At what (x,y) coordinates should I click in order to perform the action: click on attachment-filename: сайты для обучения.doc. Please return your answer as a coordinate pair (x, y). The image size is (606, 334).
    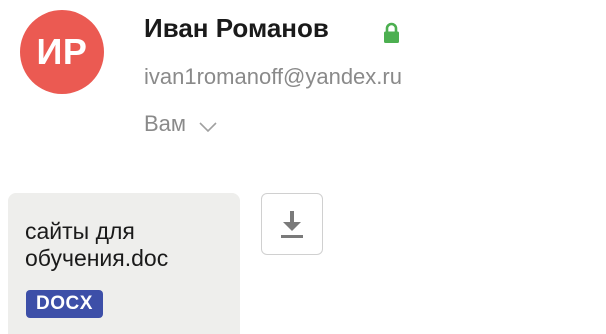
    Looking at the image, I should click on (97, 244).